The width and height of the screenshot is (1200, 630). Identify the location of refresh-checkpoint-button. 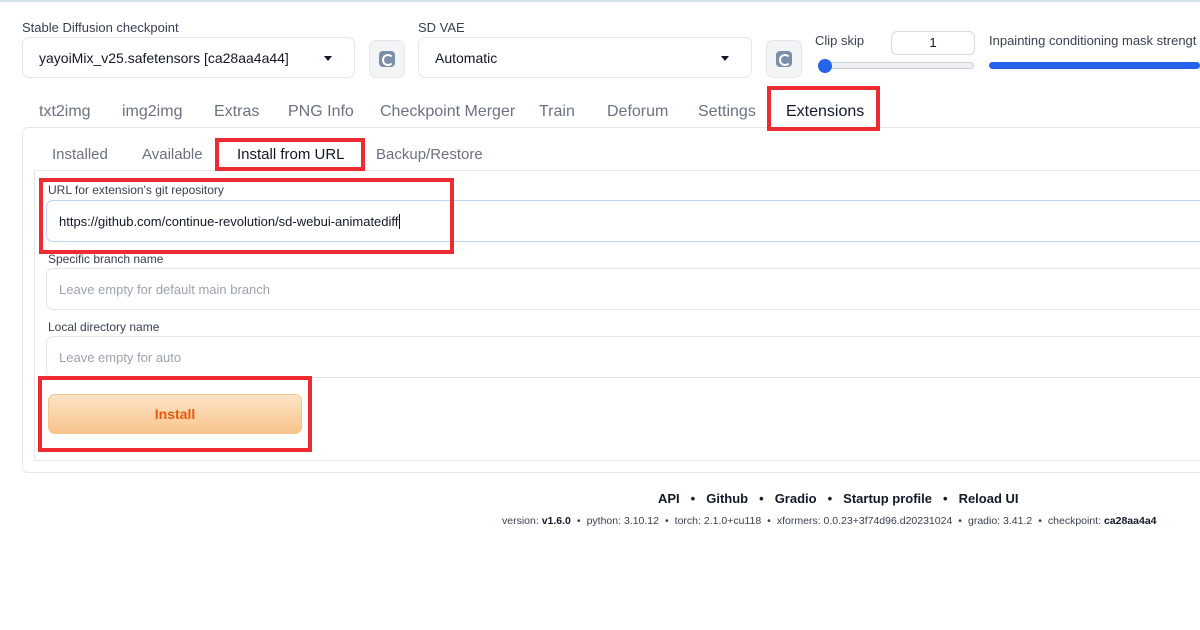
(387, 59).